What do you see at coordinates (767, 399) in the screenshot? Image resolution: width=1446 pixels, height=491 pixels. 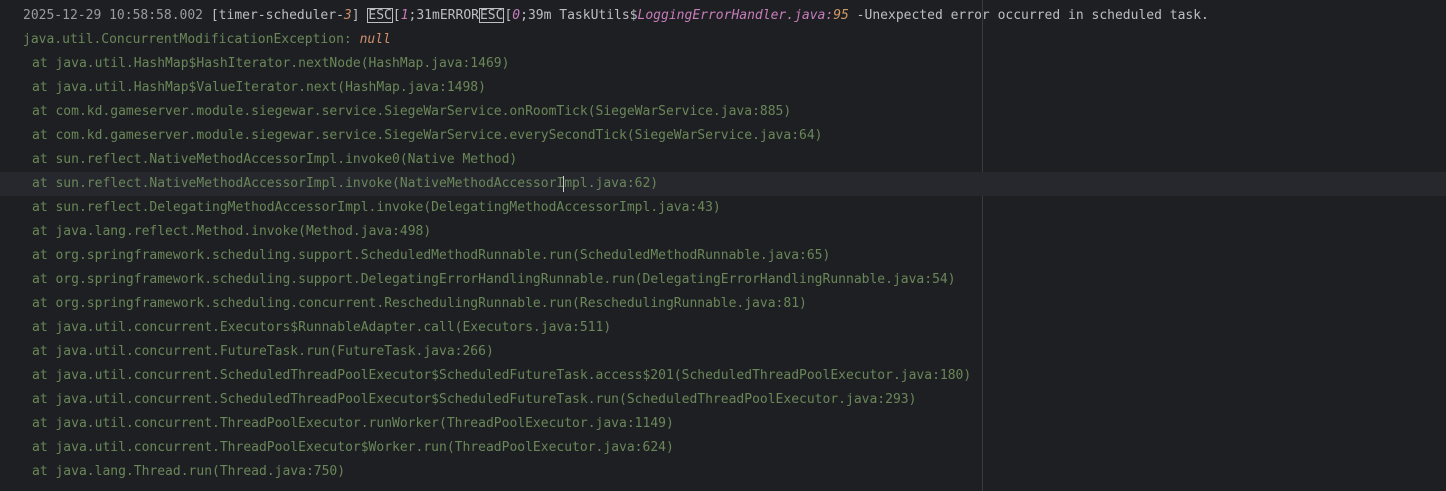 I see `stack-frame-location-link: (ScheduledThreadPoolExecutor.java:293)` at bounding box center [767, 399].